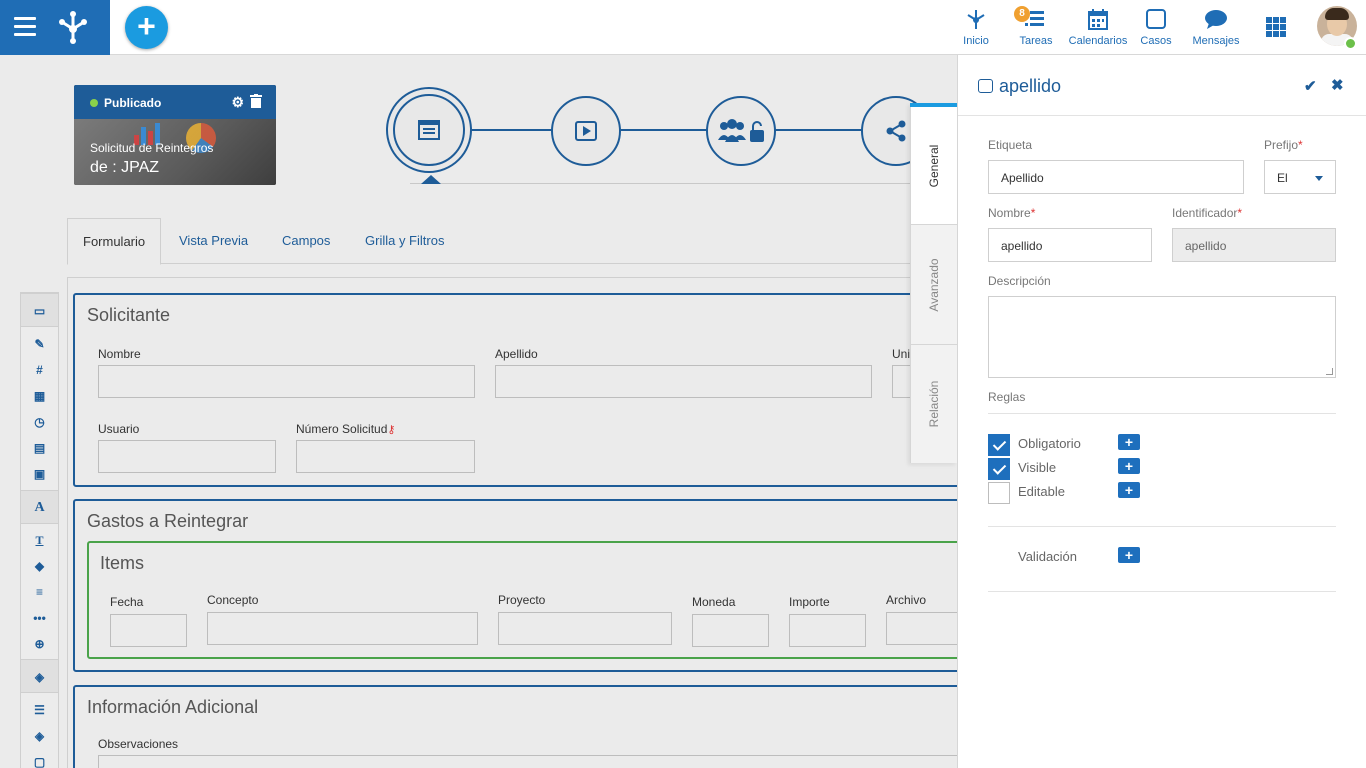 Image resolution: width=1366 pixels, height=768 pixels. What do you see at coordinates (39, 310) in the screenshot?
I see `laptop-icon: ▭` at bounding box center [39, 310].